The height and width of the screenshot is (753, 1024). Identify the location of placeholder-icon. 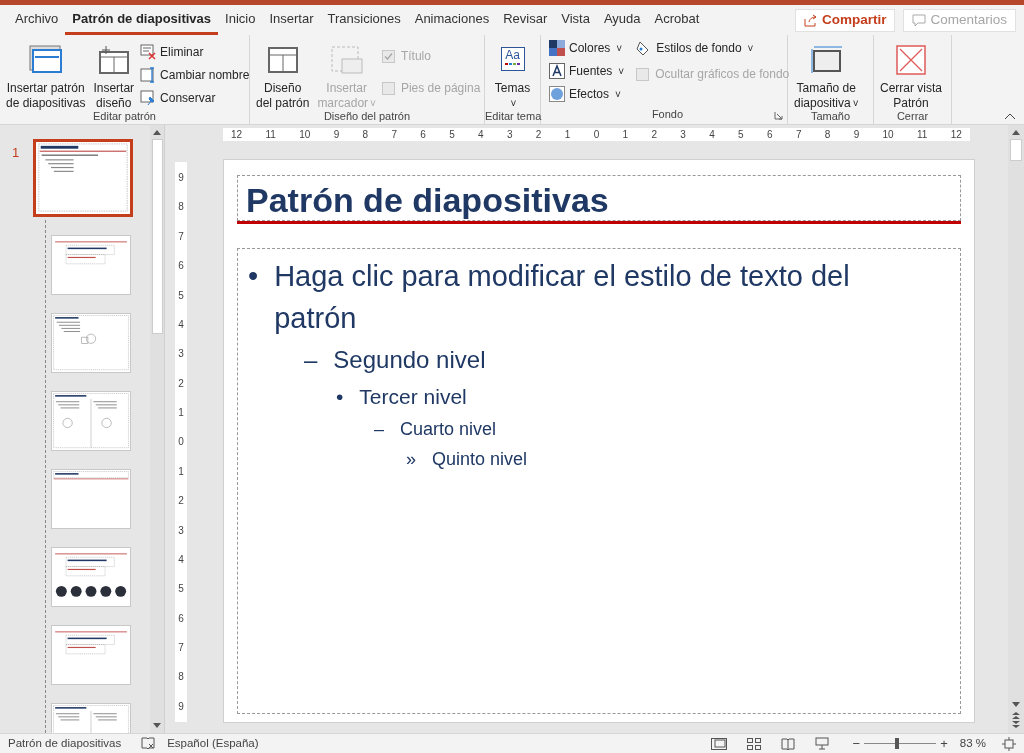
(346, 60).